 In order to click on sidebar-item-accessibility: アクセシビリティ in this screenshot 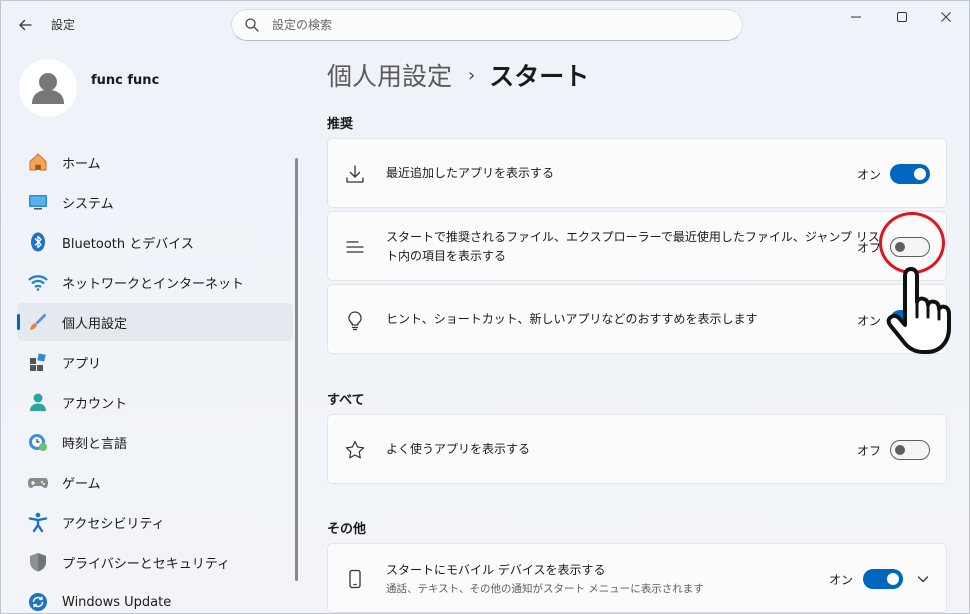, I will do `click(155, 522)`.